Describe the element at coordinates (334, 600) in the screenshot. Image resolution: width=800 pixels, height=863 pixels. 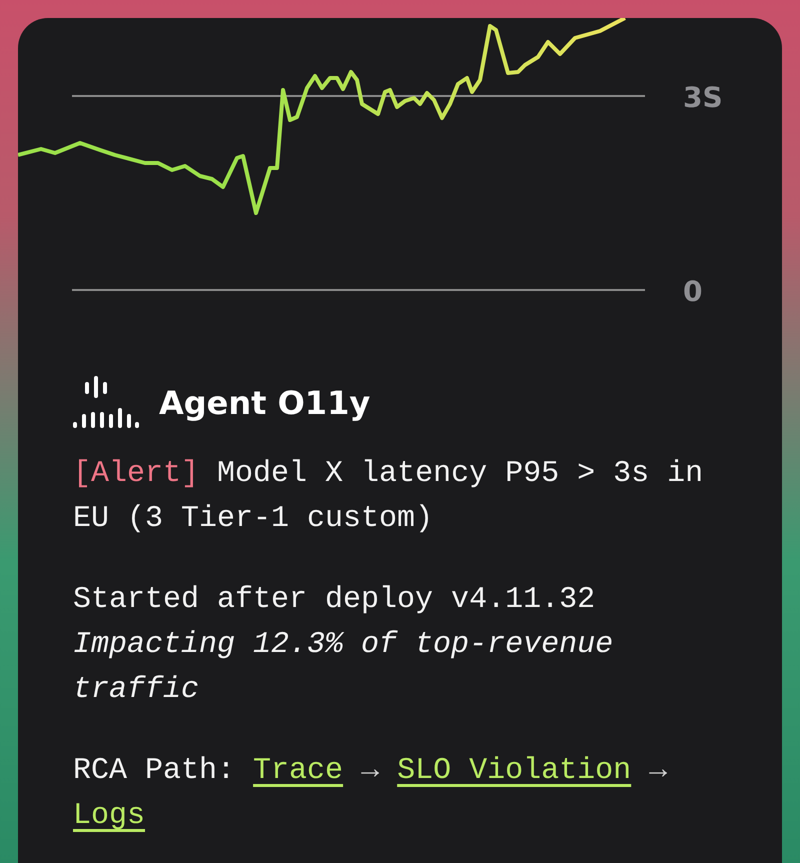
I see `deploy-note: Started after deploy v4.11.32` at that location.